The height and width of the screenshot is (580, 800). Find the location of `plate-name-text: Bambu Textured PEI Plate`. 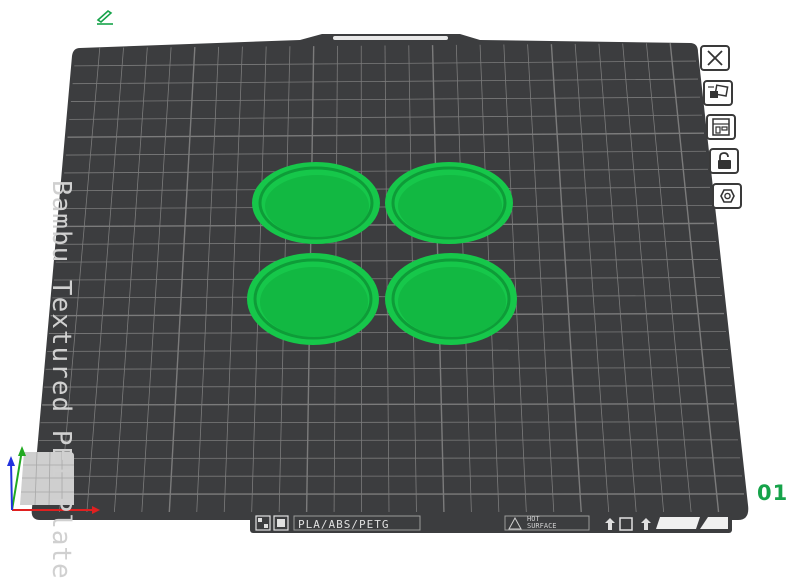

plate-name-text: Bambu Textured PEI Plate is located at coordinates (61, 380).